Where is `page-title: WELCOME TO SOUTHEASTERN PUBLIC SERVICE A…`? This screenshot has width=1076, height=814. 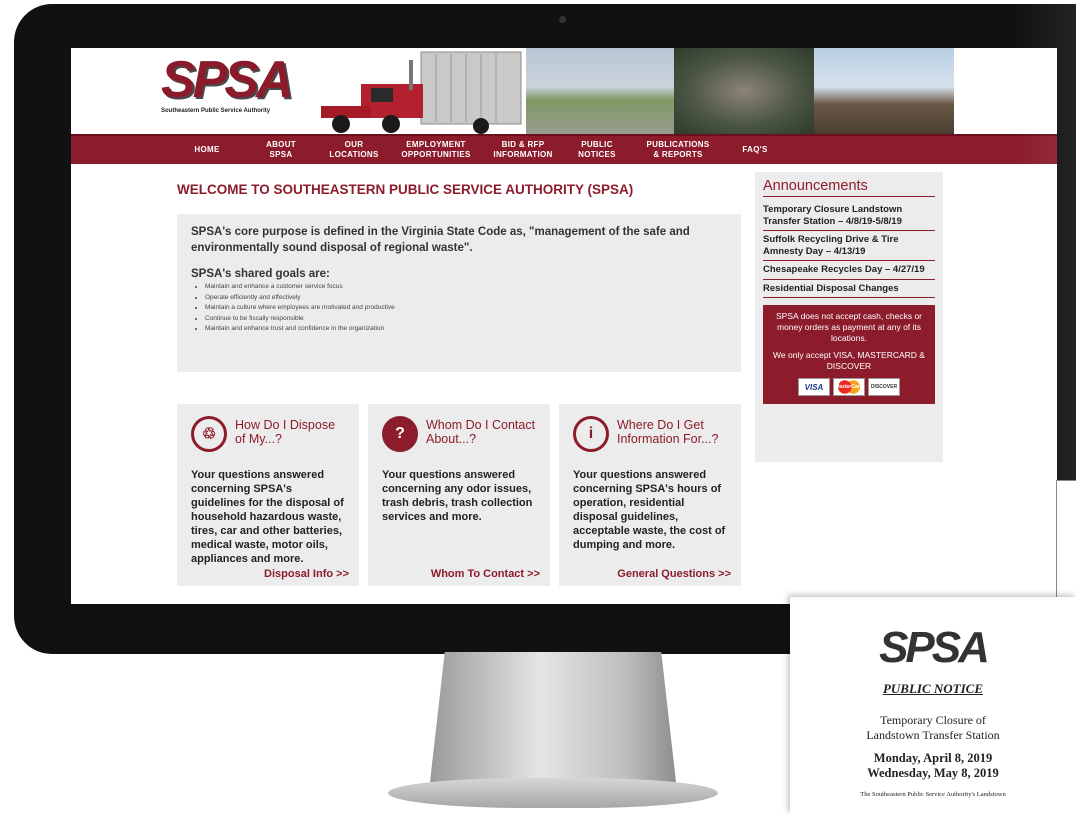 page-title: WELCOME TO SOUTHEASTERN PUBLIC SERVICE A… is located at coordinates (405, 189).